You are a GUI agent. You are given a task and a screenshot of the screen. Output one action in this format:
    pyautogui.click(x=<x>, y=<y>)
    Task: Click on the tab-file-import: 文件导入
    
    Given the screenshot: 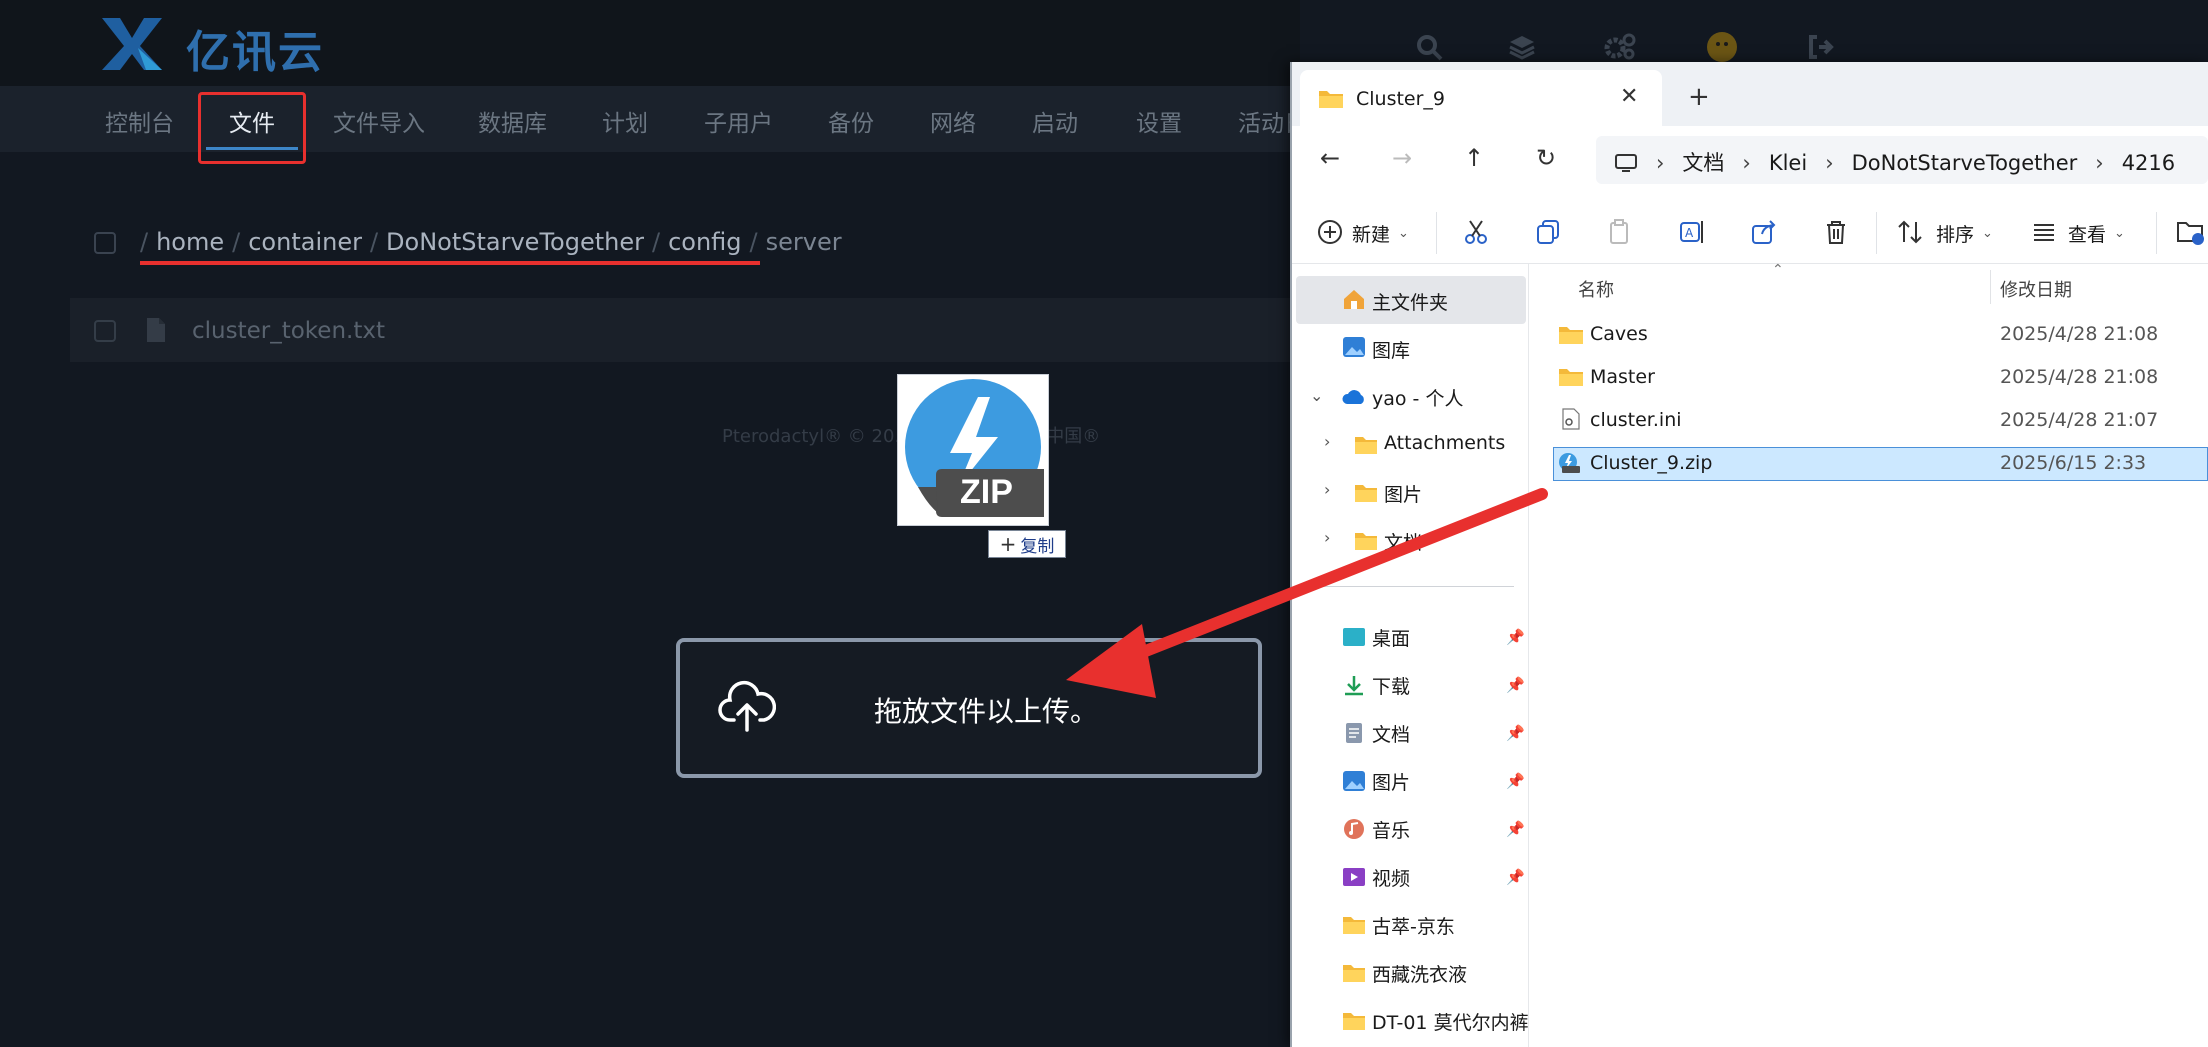 What is the action you would take?
    pyautogui.click(x=379, y=121)
    